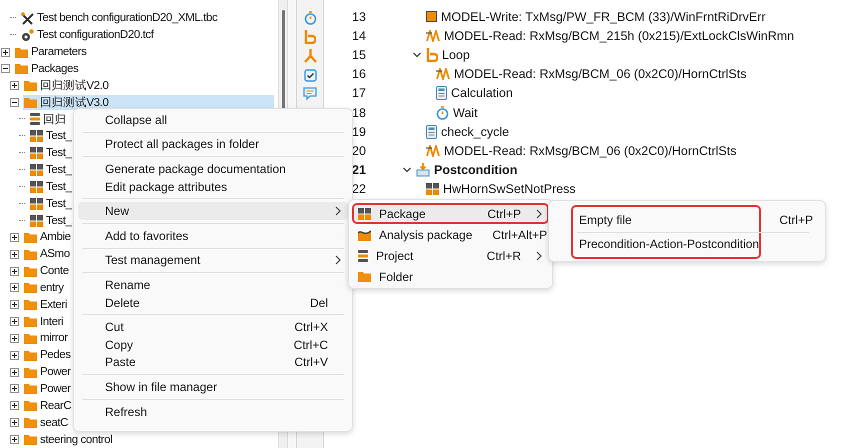  Describe the element at coordinates (213, 285) in the screenshot. I see `menu-item: Rename` at that location.